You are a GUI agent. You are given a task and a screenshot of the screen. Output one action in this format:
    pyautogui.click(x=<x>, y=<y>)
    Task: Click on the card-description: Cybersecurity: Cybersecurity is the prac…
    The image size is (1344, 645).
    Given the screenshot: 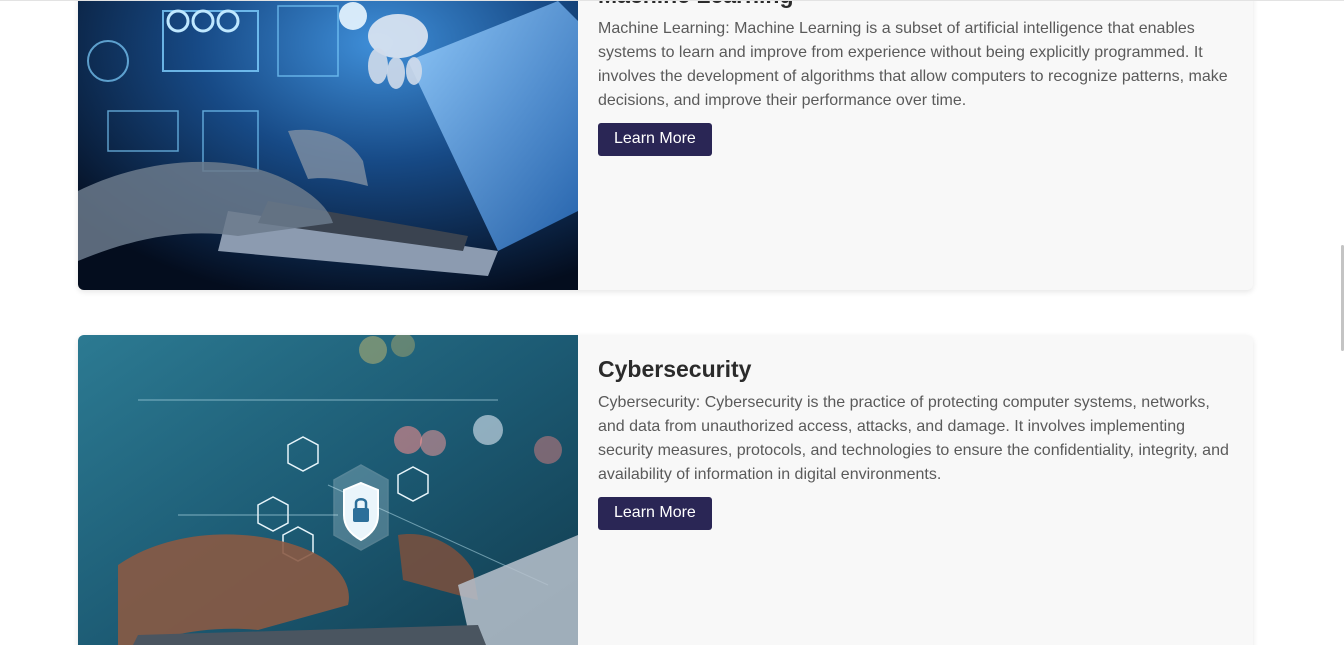 What is the action you would take?
    pyautogui.click(x=913, y=438)
    